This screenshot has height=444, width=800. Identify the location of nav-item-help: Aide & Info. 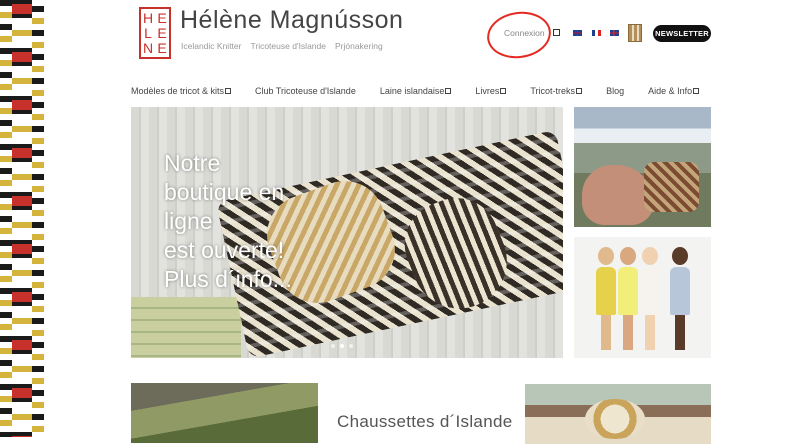
(674, 91).